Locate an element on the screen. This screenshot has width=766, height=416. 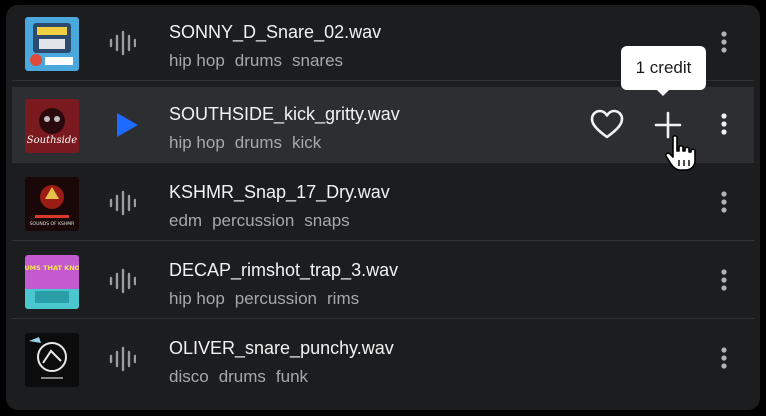
sample-tags: hip hop percussion rims is located at coordinates (269, 299).